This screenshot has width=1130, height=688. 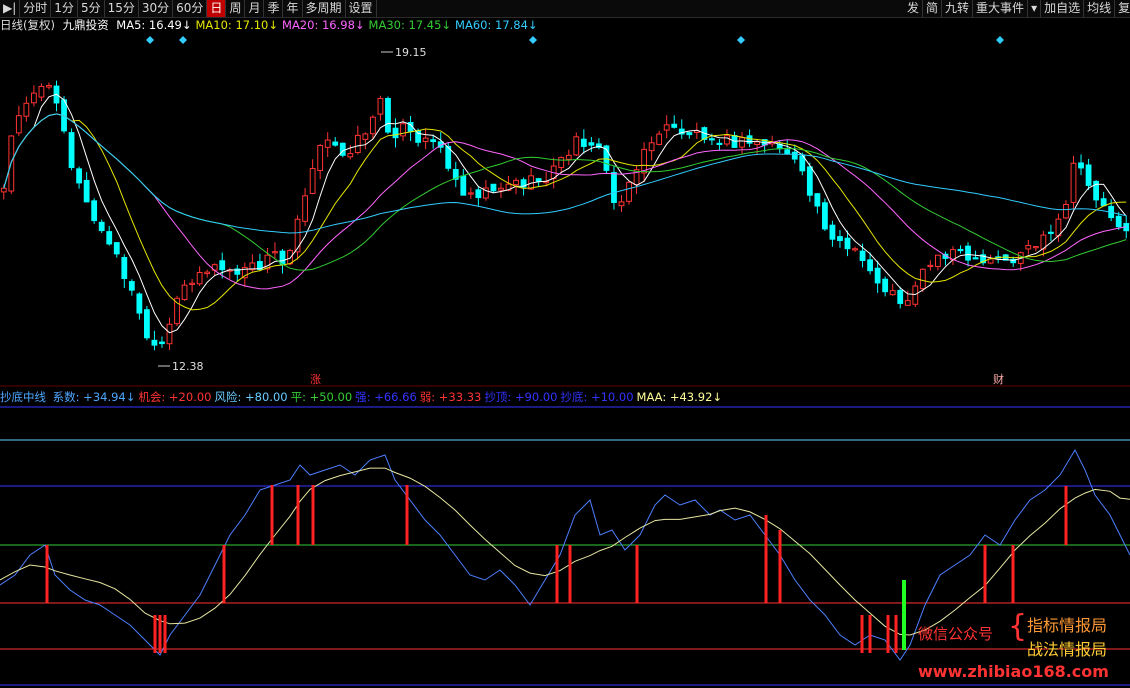 I want to click on tool-button-0: 发, so click(x=914, y=8).